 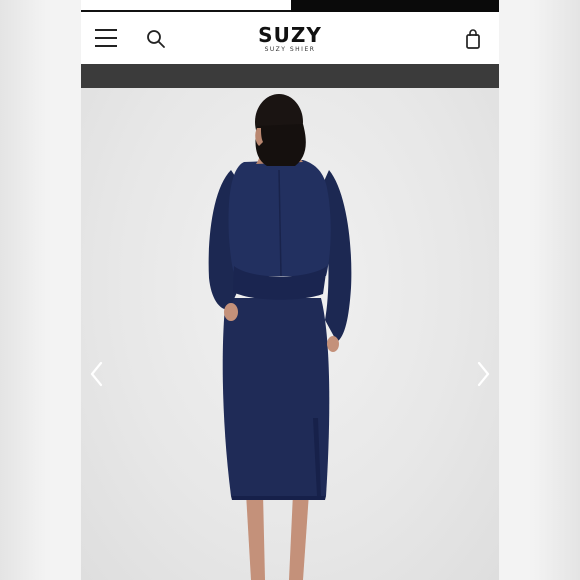 What do you see at coordinates (156, 39) in the screenshot?
I see `search-icon` at bounding box center [156, 39].